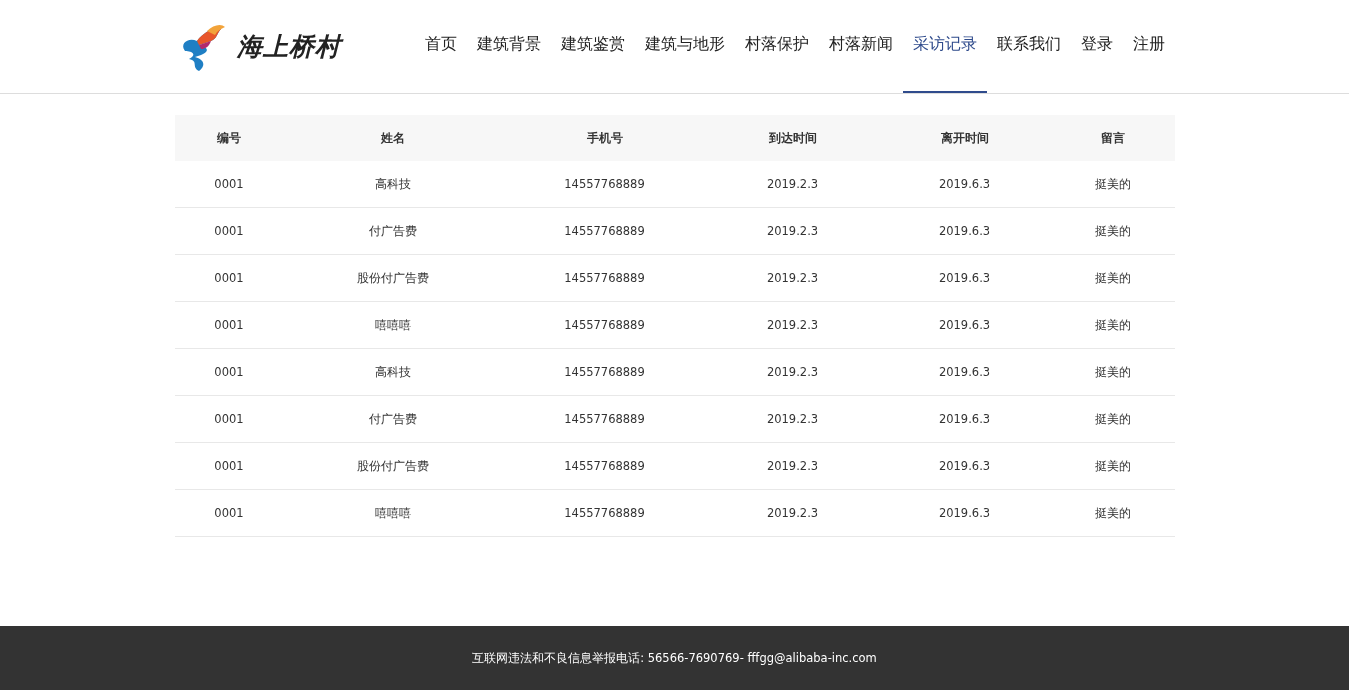 The height and width of the screenshot is (690, 1349). Describe the element at coordinates (684, 46) in the screenshot. I see `nav-link: 建筑与地形` at that location.